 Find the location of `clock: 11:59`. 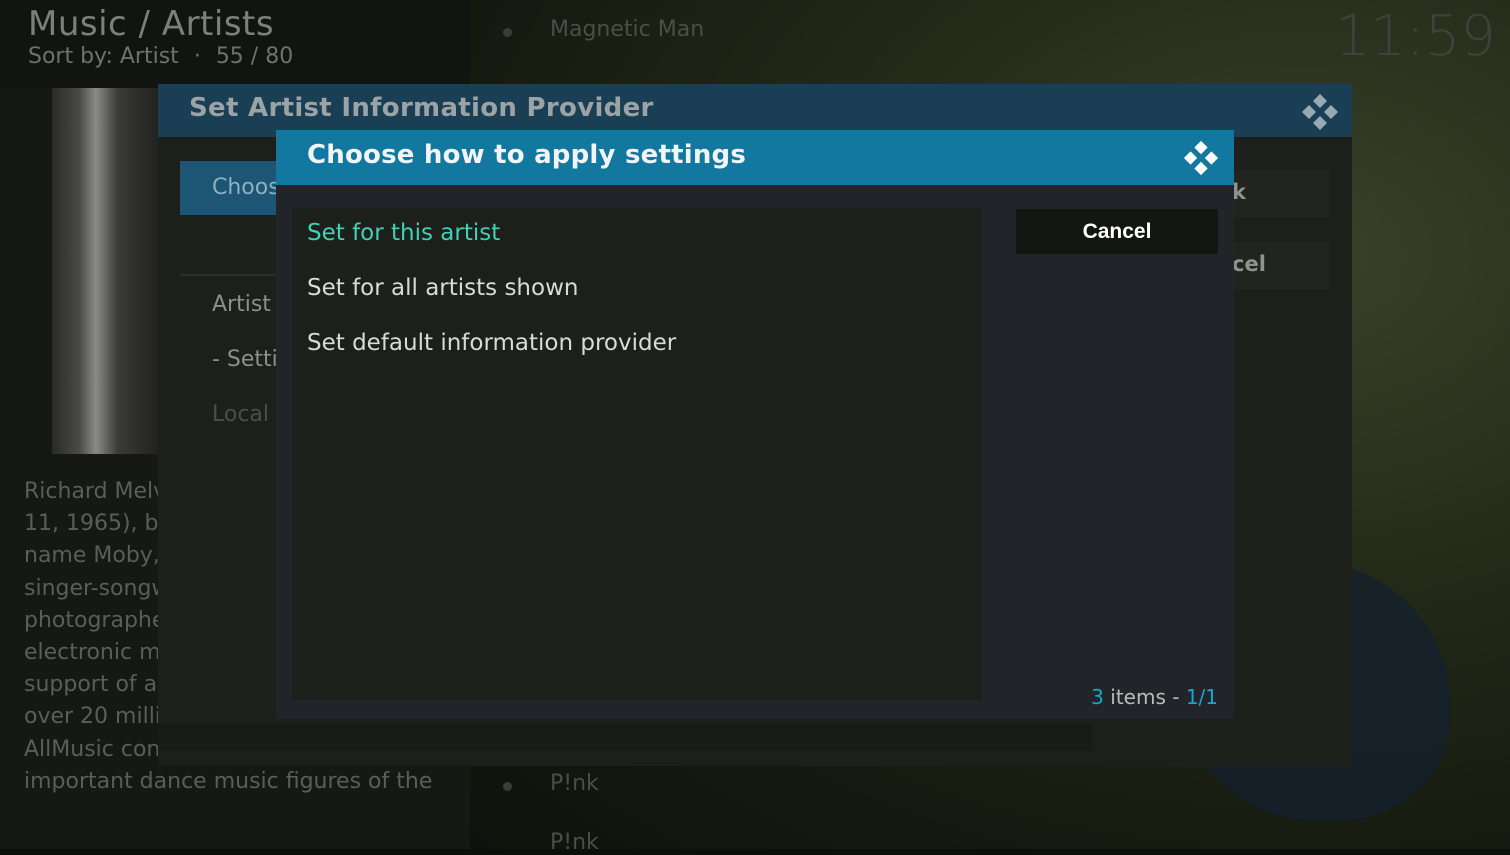

clock: 11:59 is located at coordinates (1415, 36).